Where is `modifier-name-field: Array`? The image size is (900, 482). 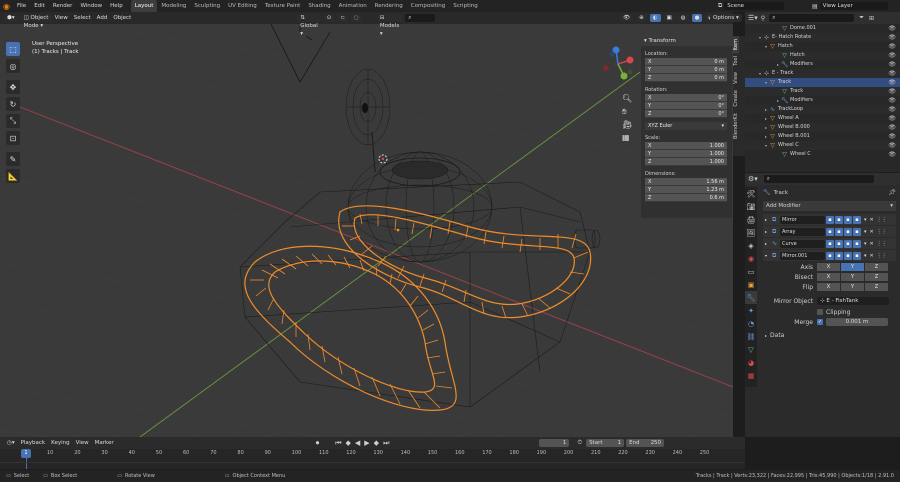
modifier-name-field: Array is located at coordinates (802, 231).